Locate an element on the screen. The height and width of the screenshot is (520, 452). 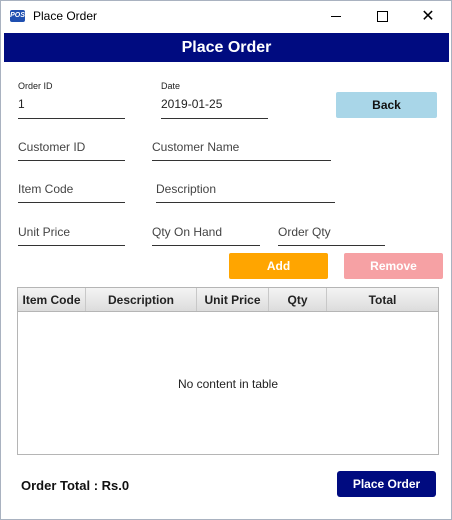
customer-id-field: Customer ID is located at coordinates (51, 147).